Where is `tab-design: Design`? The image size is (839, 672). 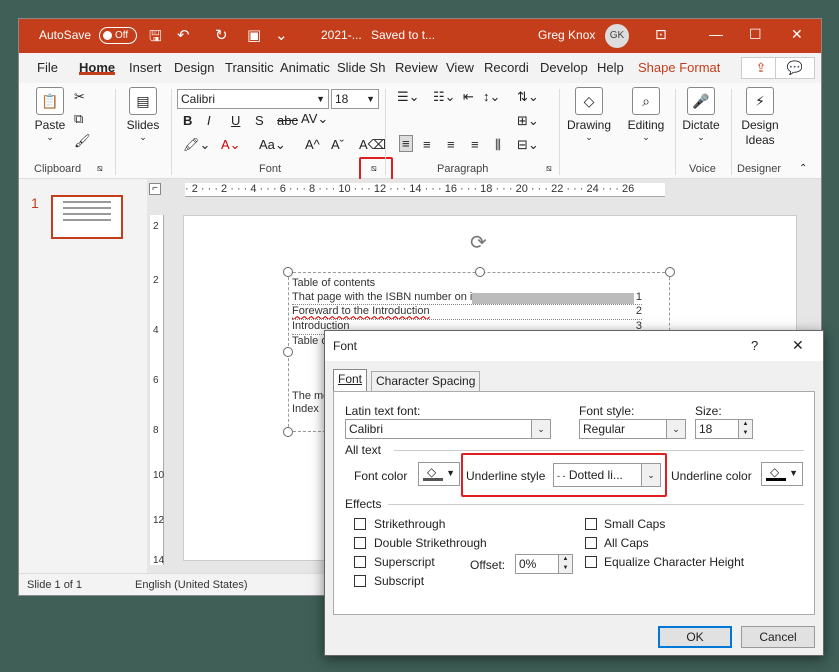 tab-design: Design is located at coordinates (194, 67).